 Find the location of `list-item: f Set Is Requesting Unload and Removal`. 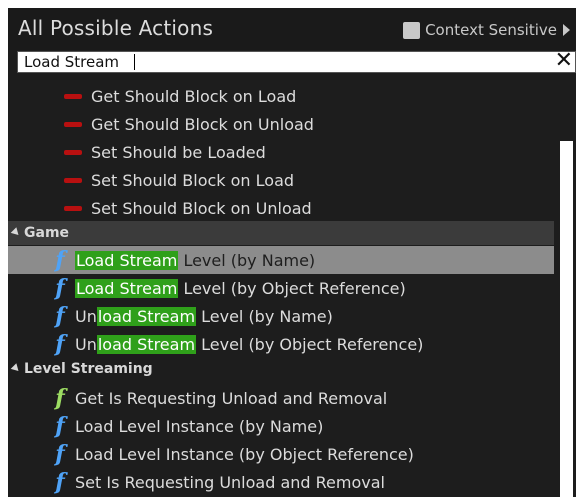

list-item: f Set Is Requesting Unload and Removal is located at coordinates (281, 482).